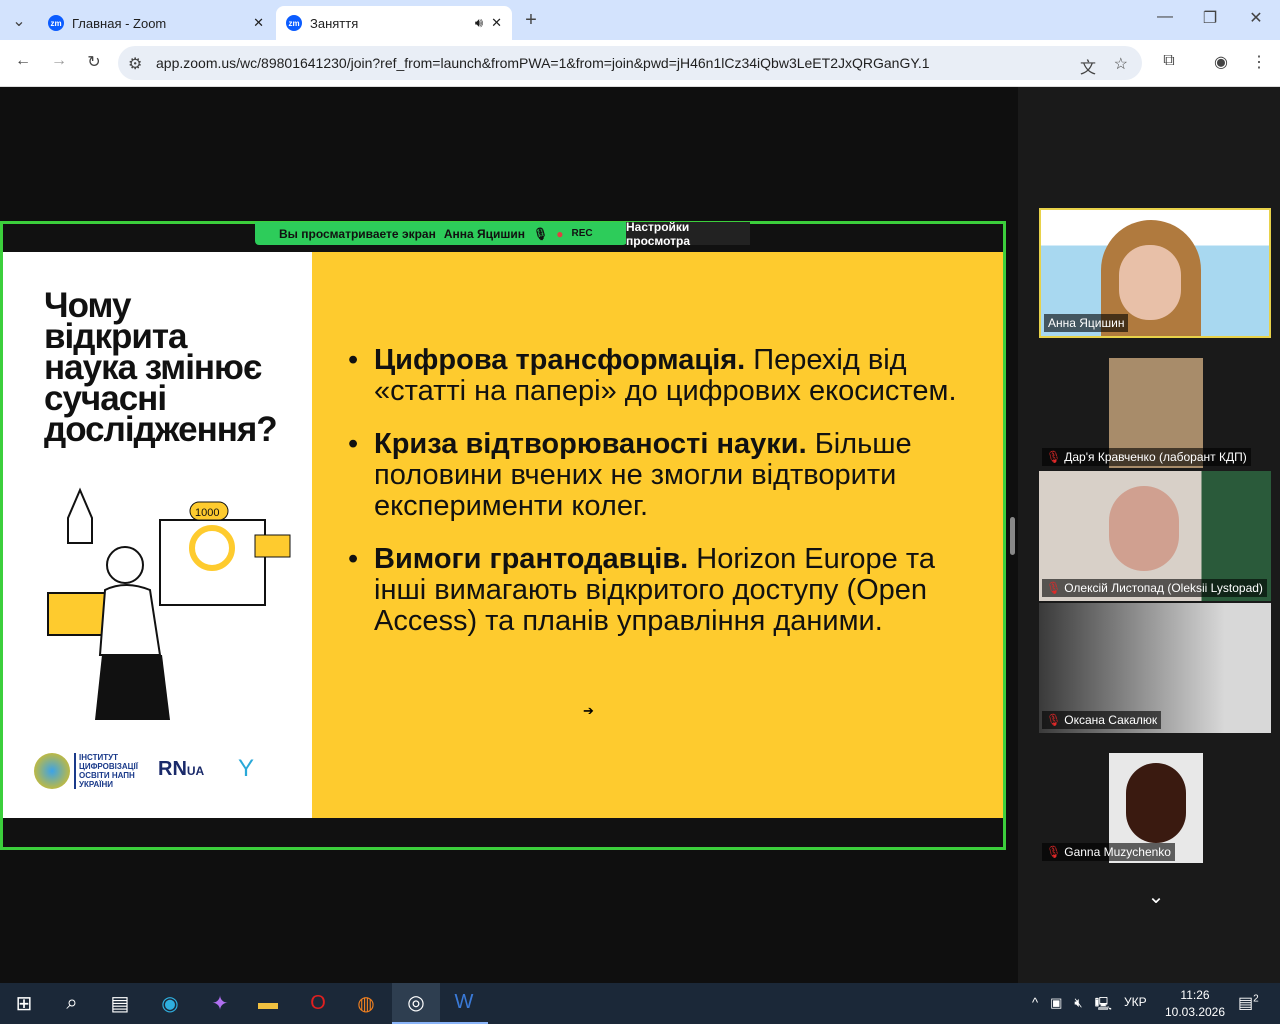 Image resolution: width=1280 pixels, height=1024 pixels. I want to click on tab-title: Главная - Zoom, so click(119, 23).